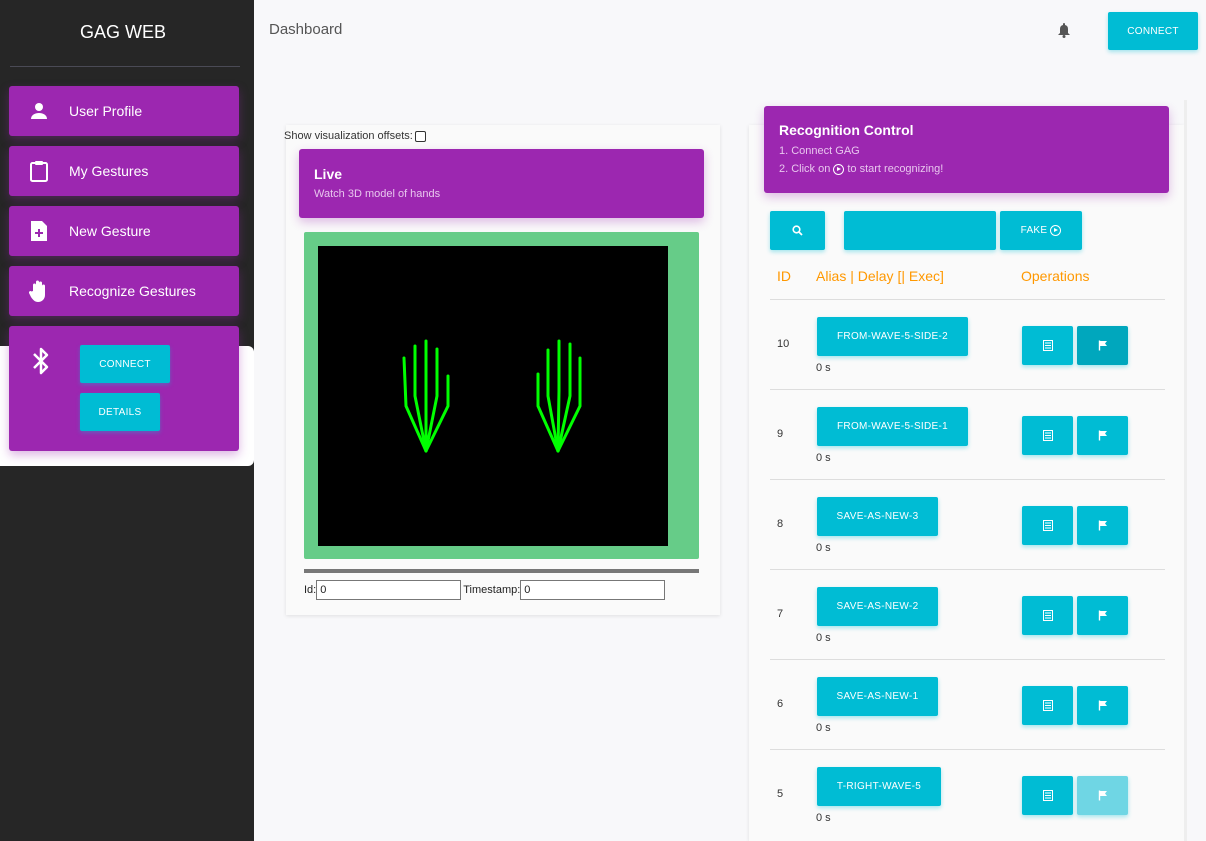 Image resolution: width=1206 pixels, height=841 pixels. I want to click on show-offsets-row: Show visualization offsets:, so click(355, 136).